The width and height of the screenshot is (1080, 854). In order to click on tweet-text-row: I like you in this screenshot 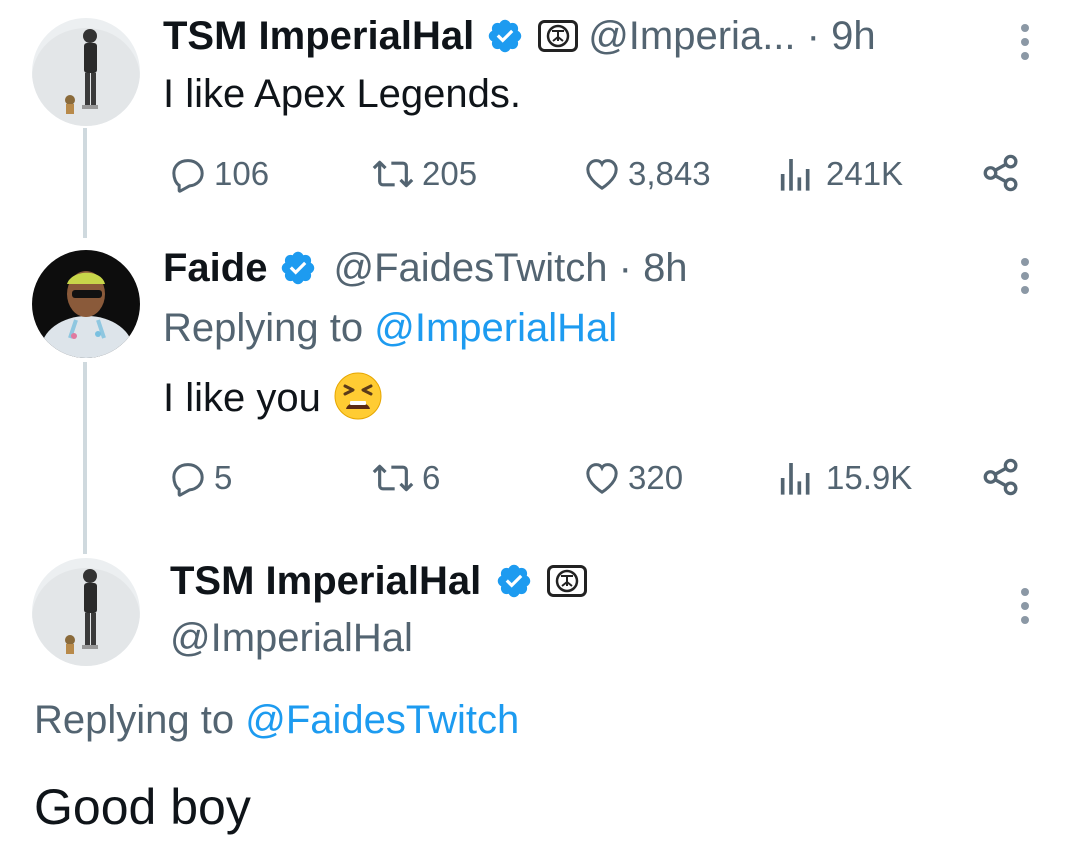, I will do `click(273, 398)`.